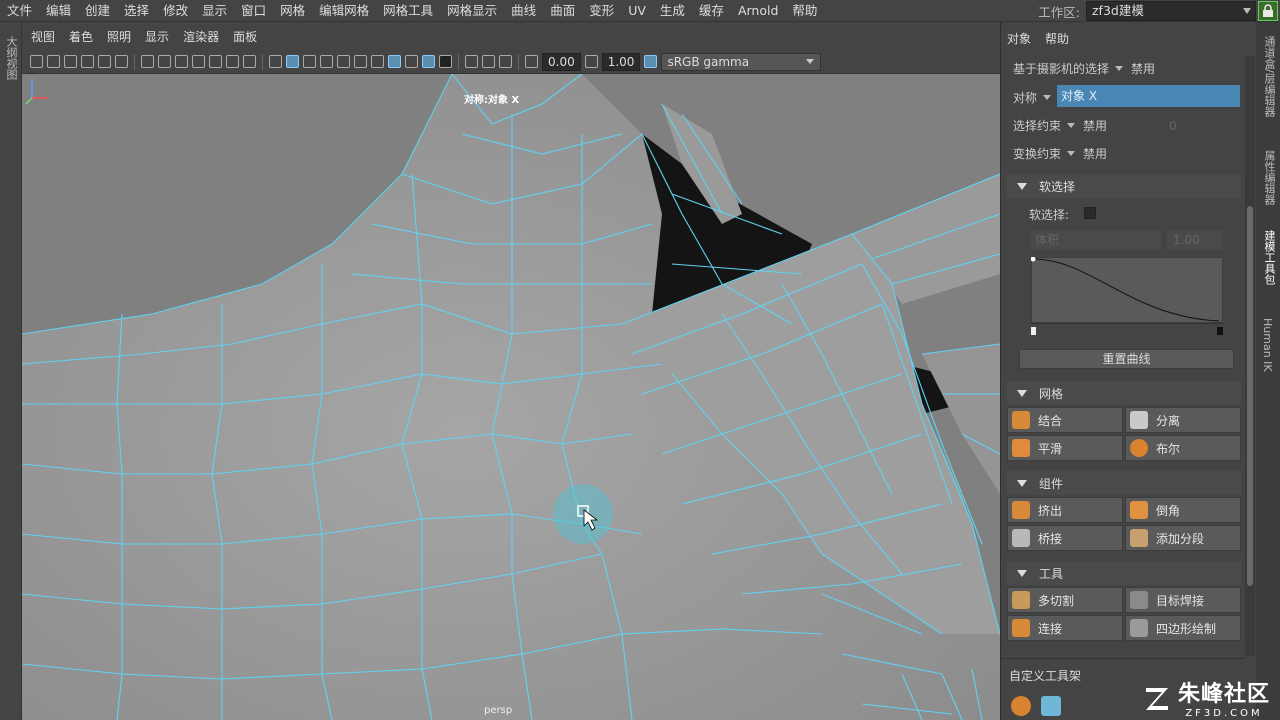 Image resolution: width=1280 pixels, height=720 pixels. What do you see at coordinates (1095, 125) in the screenshot?
I see `select-constraint-row: 选择约束 禁用 0` at bounding box center [1095, 125].